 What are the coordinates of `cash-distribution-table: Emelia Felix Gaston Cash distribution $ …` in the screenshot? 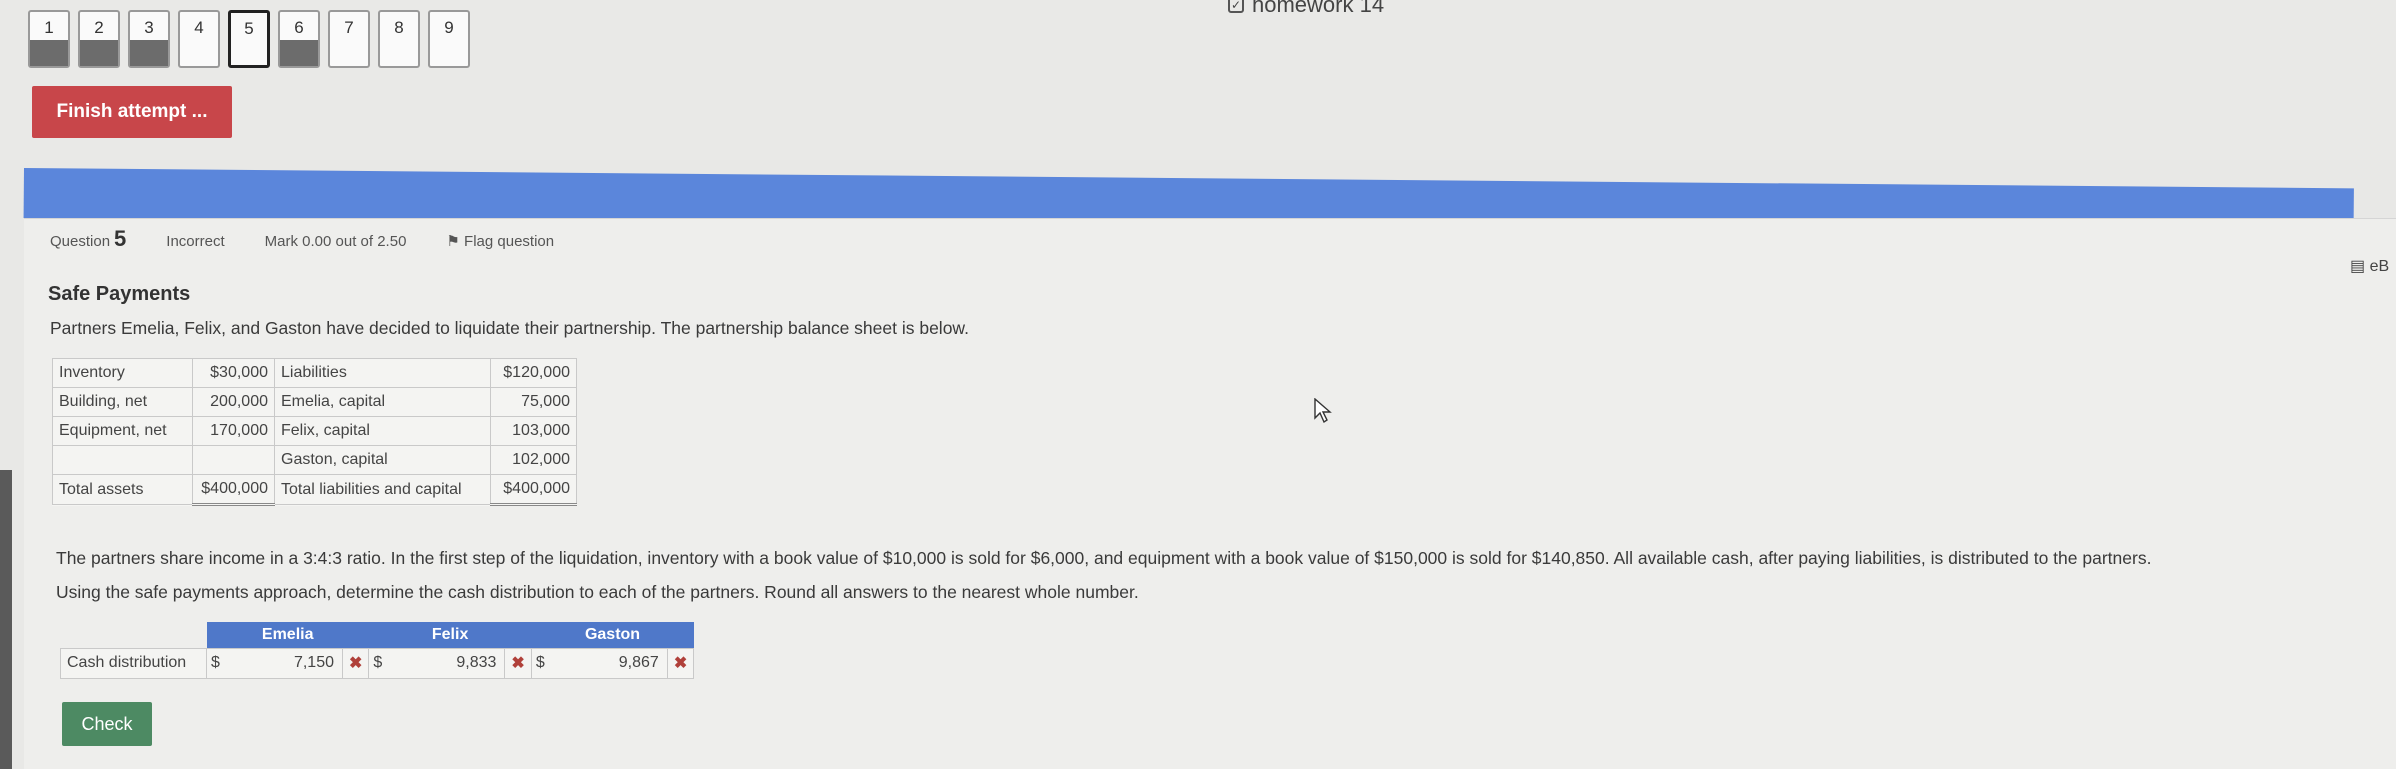 It's located at (377, 650).